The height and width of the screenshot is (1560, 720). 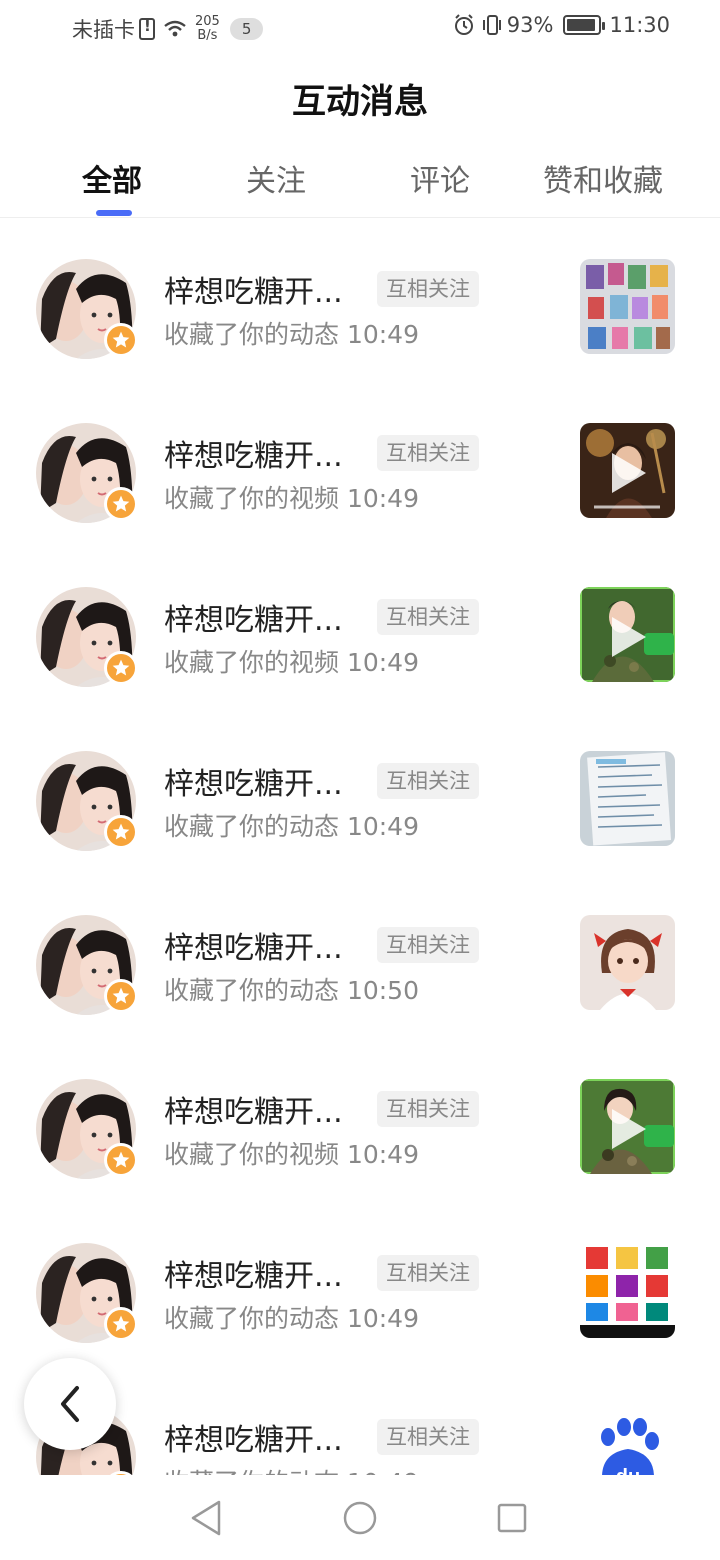 What do you see at coordinates (360, 957) in the screenshot?
I see `list-item: 梓想吃糖开... 互相关注收藏了你的动态 10:50` at bounding box center [360, 957].